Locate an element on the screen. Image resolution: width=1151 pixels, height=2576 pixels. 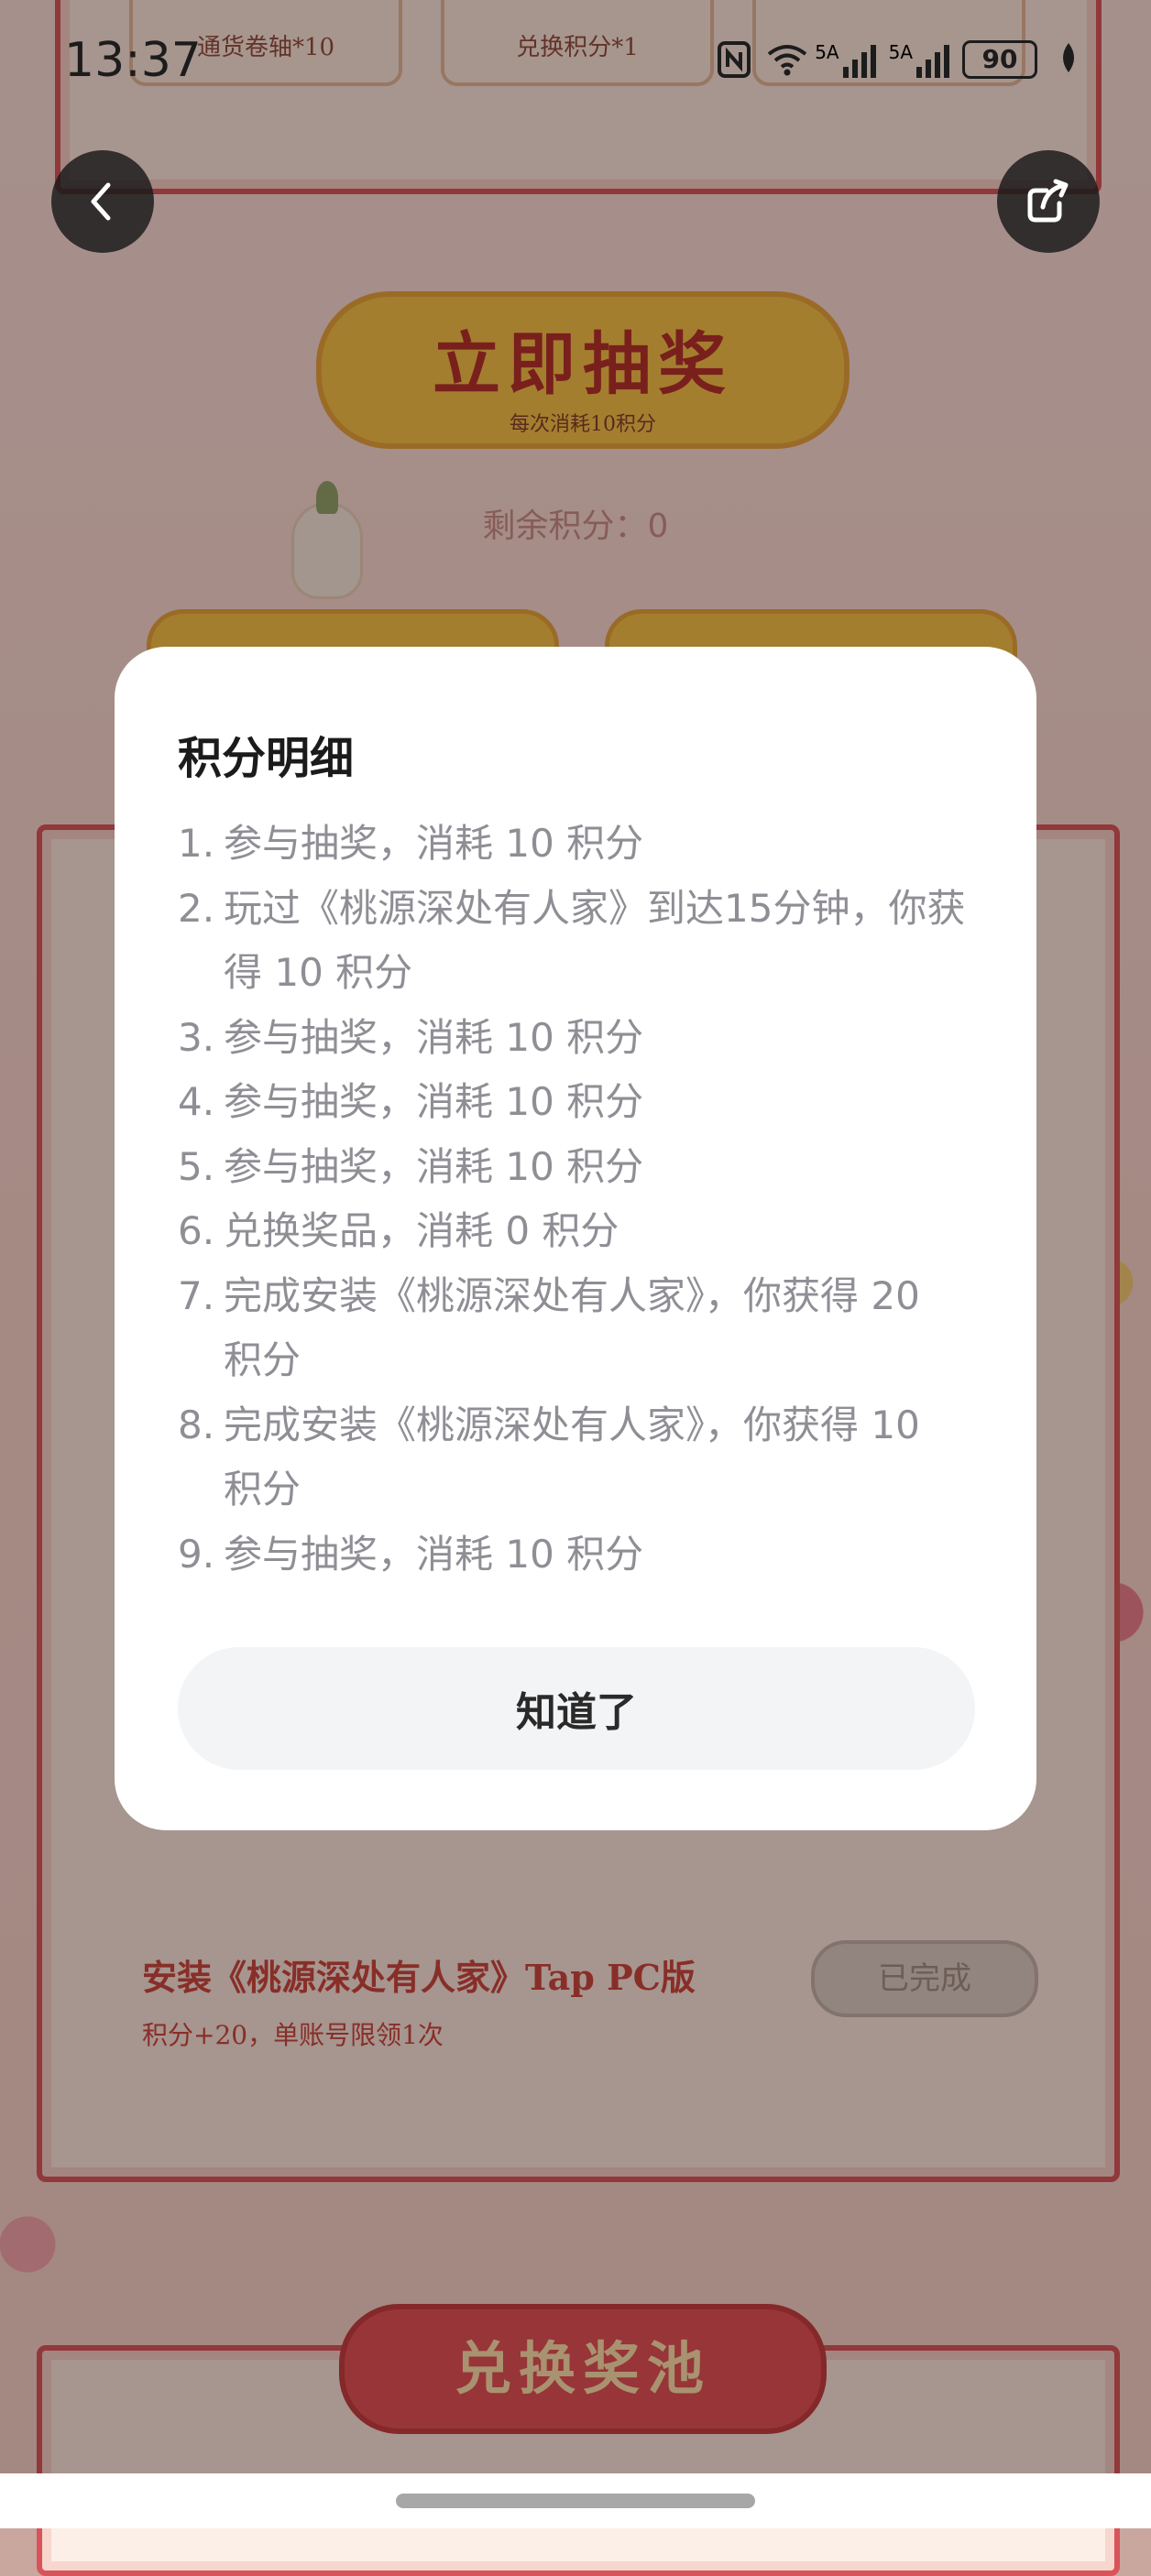
network-type-label-2: 5A is located at coordinates (900, 52).